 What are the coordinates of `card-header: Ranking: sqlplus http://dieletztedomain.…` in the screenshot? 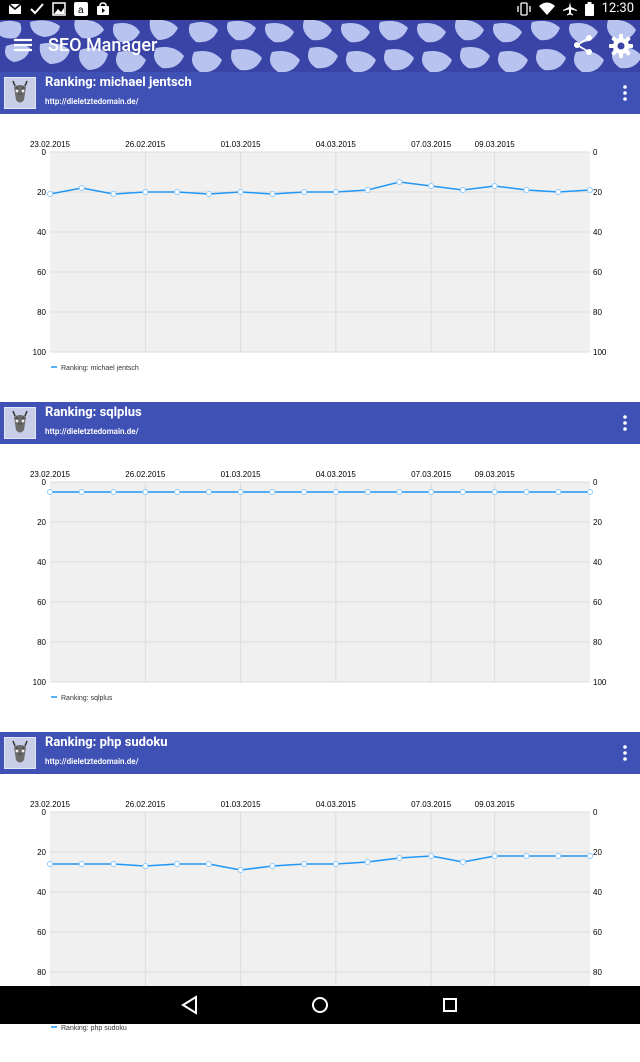 It's located at (320, 423).